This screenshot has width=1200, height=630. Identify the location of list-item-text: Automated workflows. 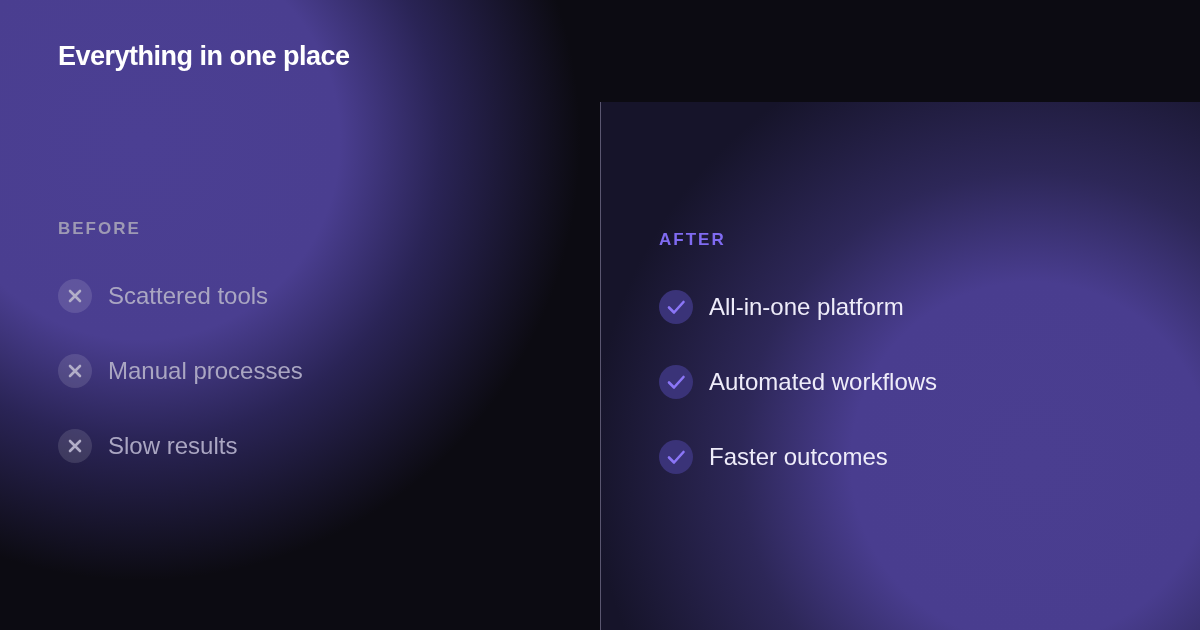
(823, 382).